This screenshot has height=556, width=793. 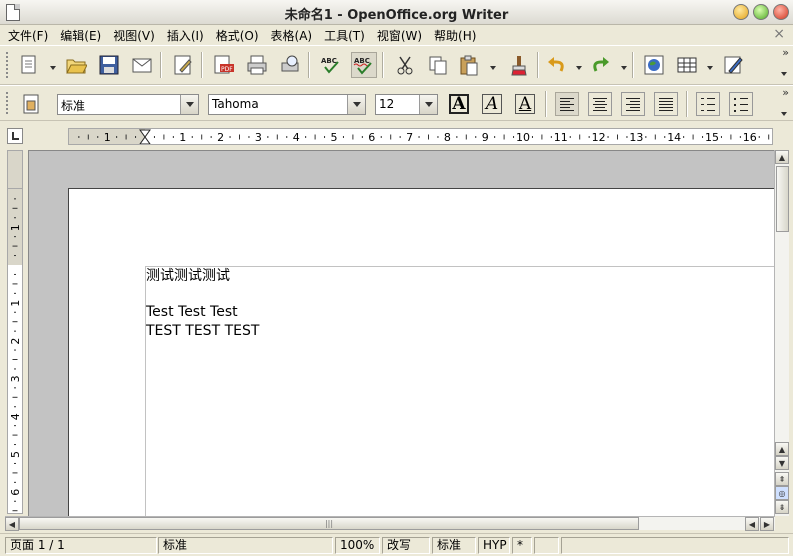 I want to click on document-line: TEST TEST TEST, so click(x=202, y=331).